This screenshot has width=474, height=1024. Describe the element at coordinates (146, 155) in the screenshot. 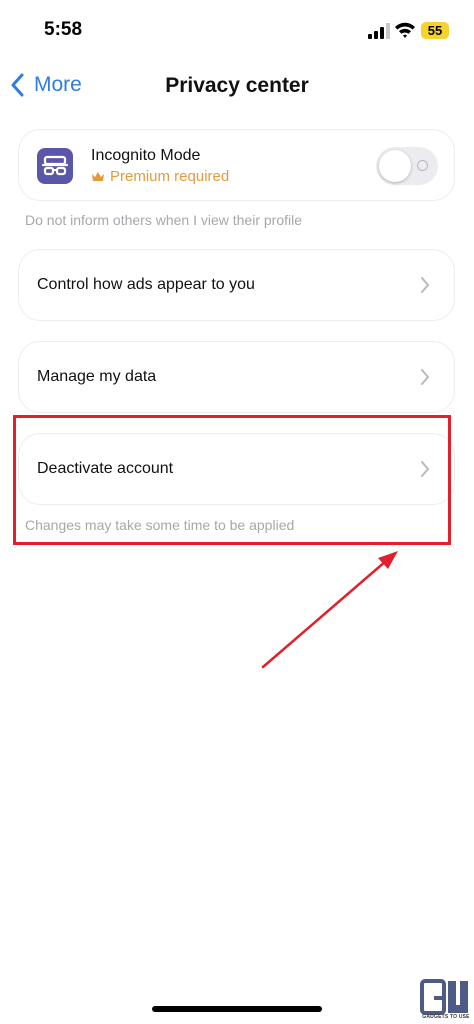

I see `incognito-title: Incognito Mode` at that location.